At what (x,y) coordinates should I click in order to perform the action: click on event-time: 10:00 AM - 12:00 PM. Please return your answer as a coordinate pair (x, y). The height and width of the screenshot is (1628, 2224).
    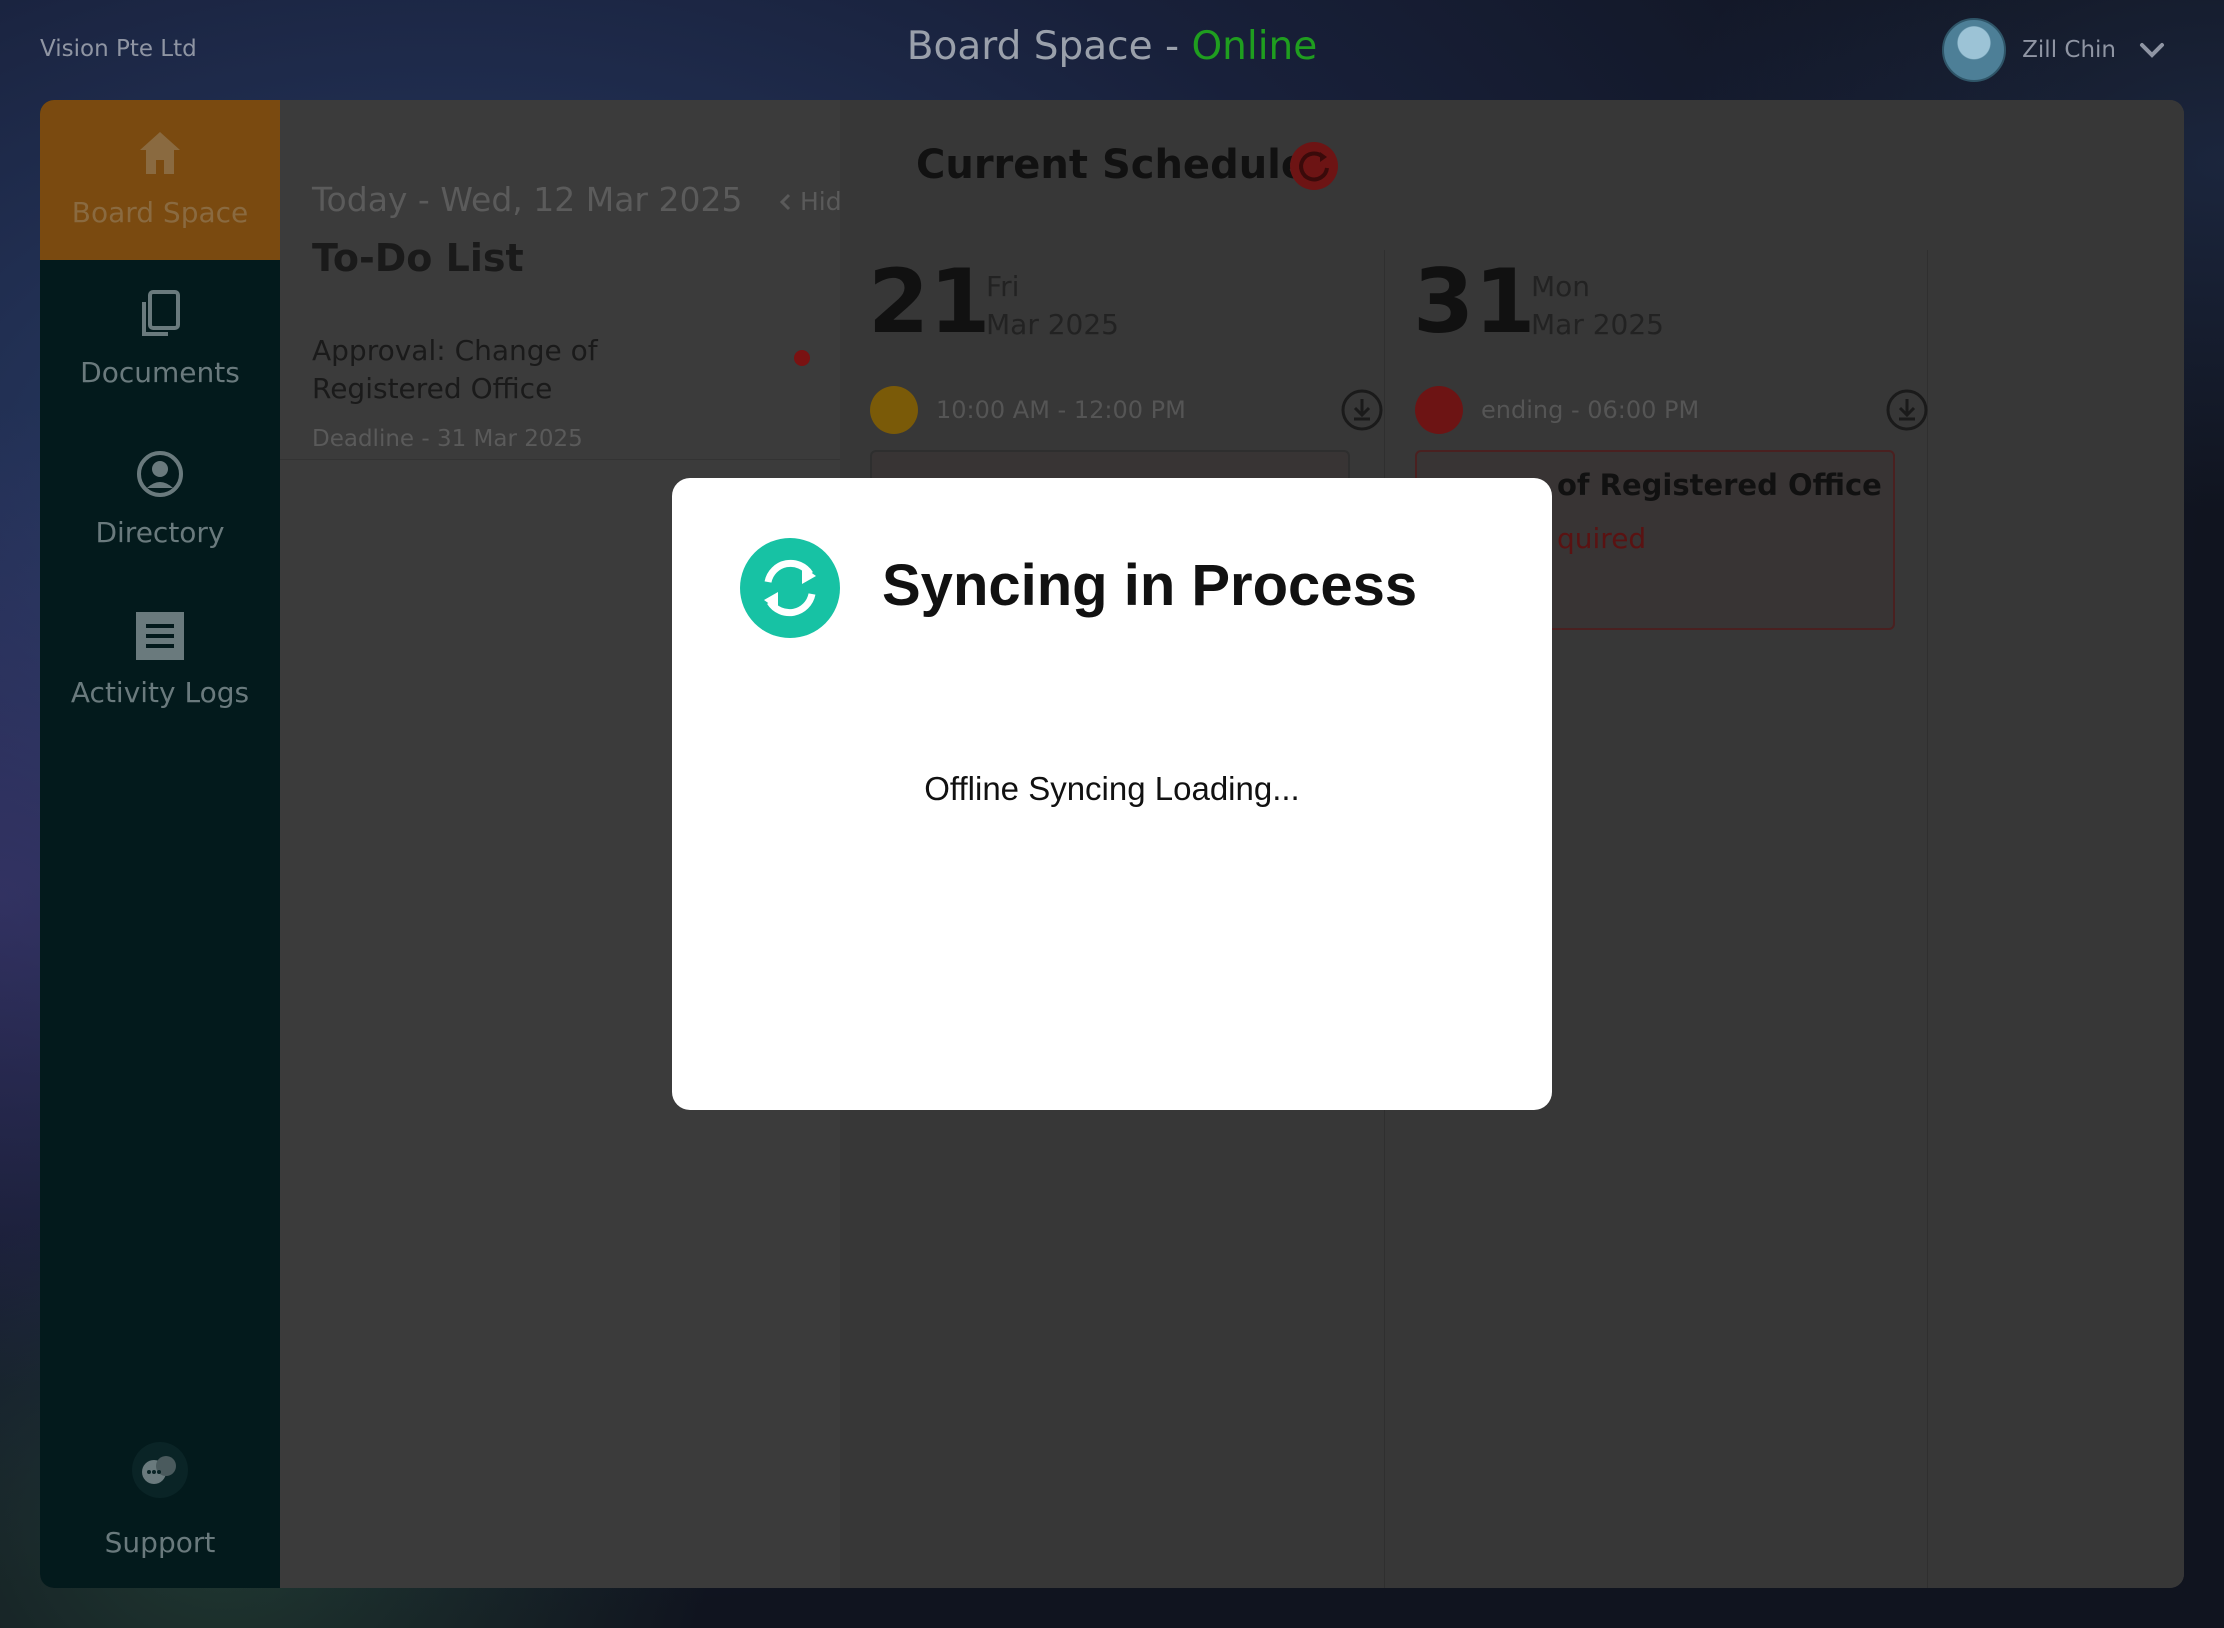
    Looking at the image, I should click on (1061, 410).